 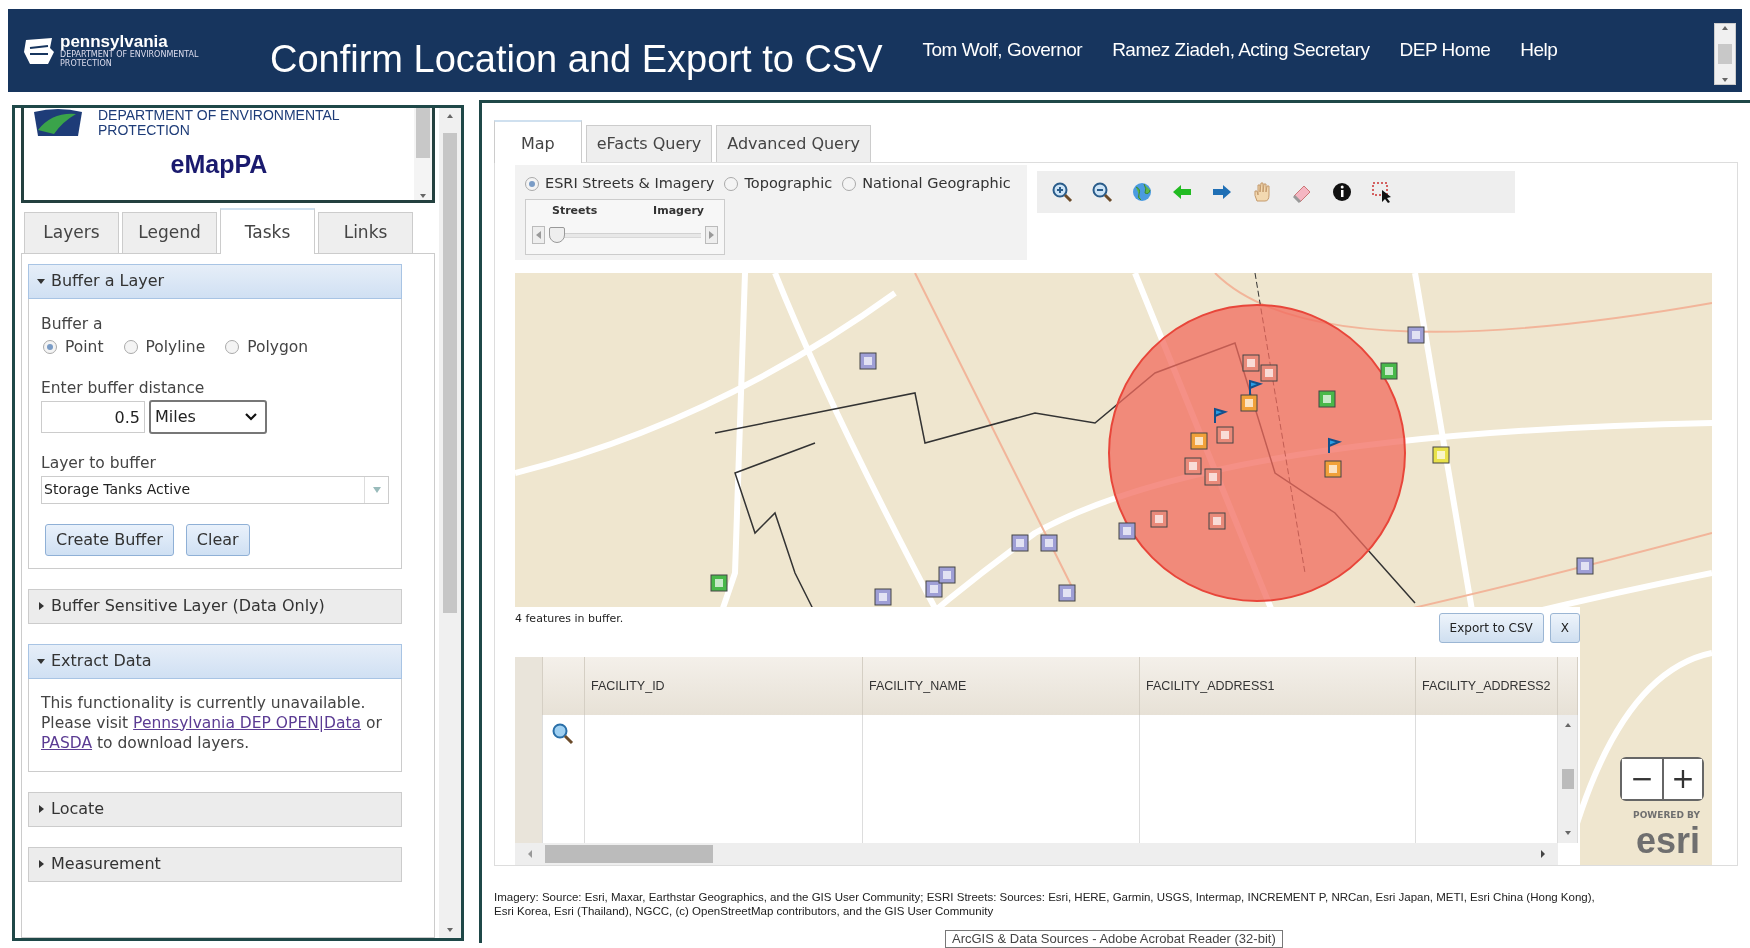 I want to click on slider-thumb, so click(x=556, y=235).